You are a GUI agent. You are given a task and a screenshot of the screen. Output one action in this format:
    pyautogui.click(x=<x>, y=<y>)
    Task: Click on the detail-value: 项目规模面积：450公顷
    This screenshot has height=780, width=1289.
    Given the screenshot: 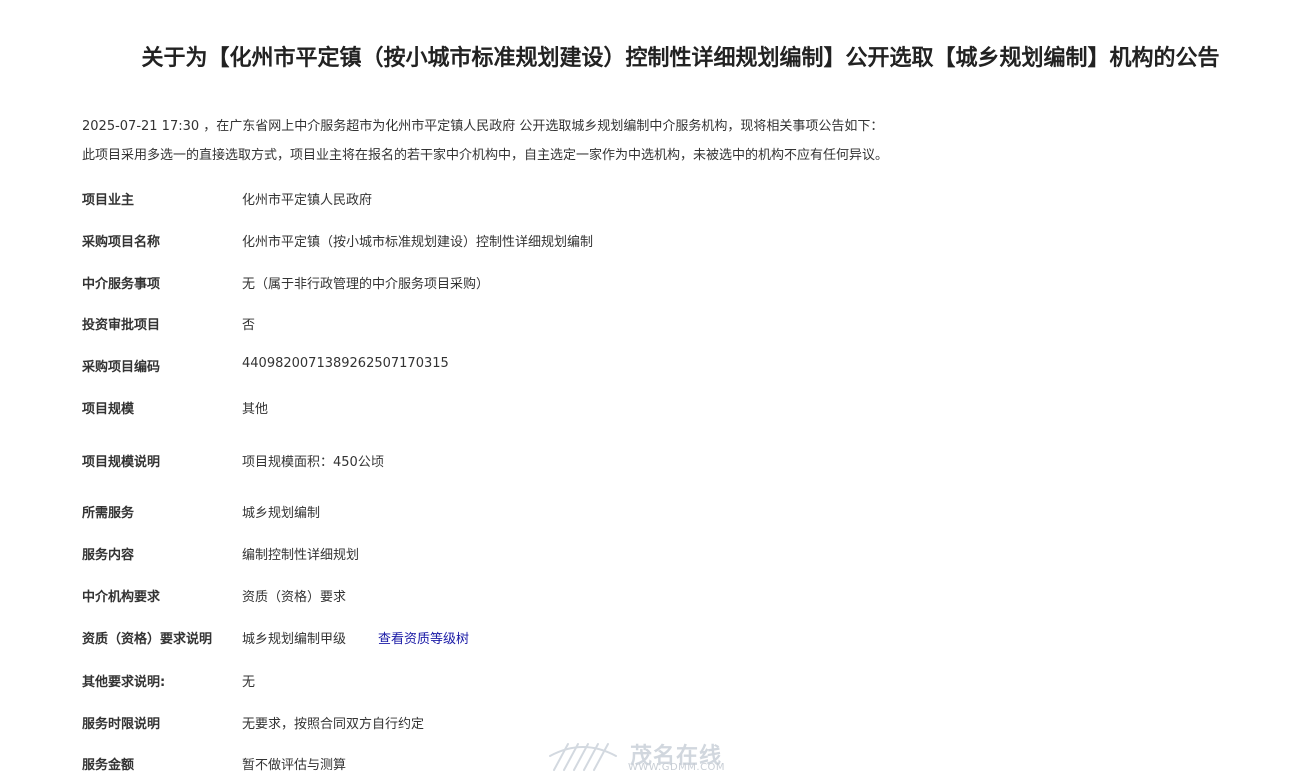 What is the action you would take?
    pyautogui.click(x=313, y=462)
    